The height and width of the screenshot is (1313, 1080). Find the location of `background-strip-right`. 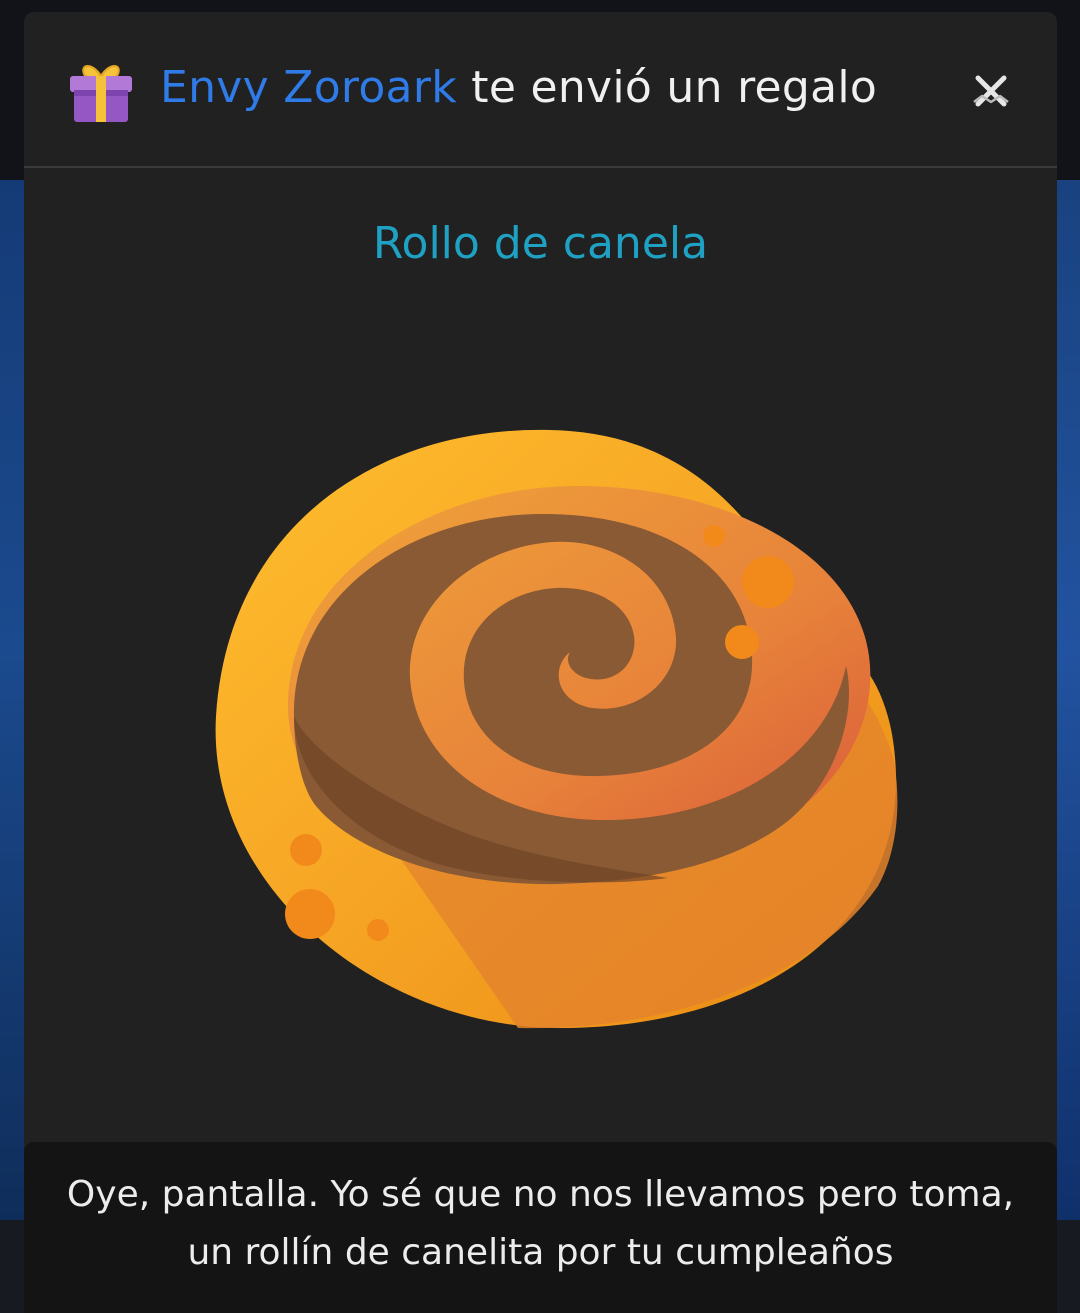

background-strip-right is located at coordinates (1068, 700).